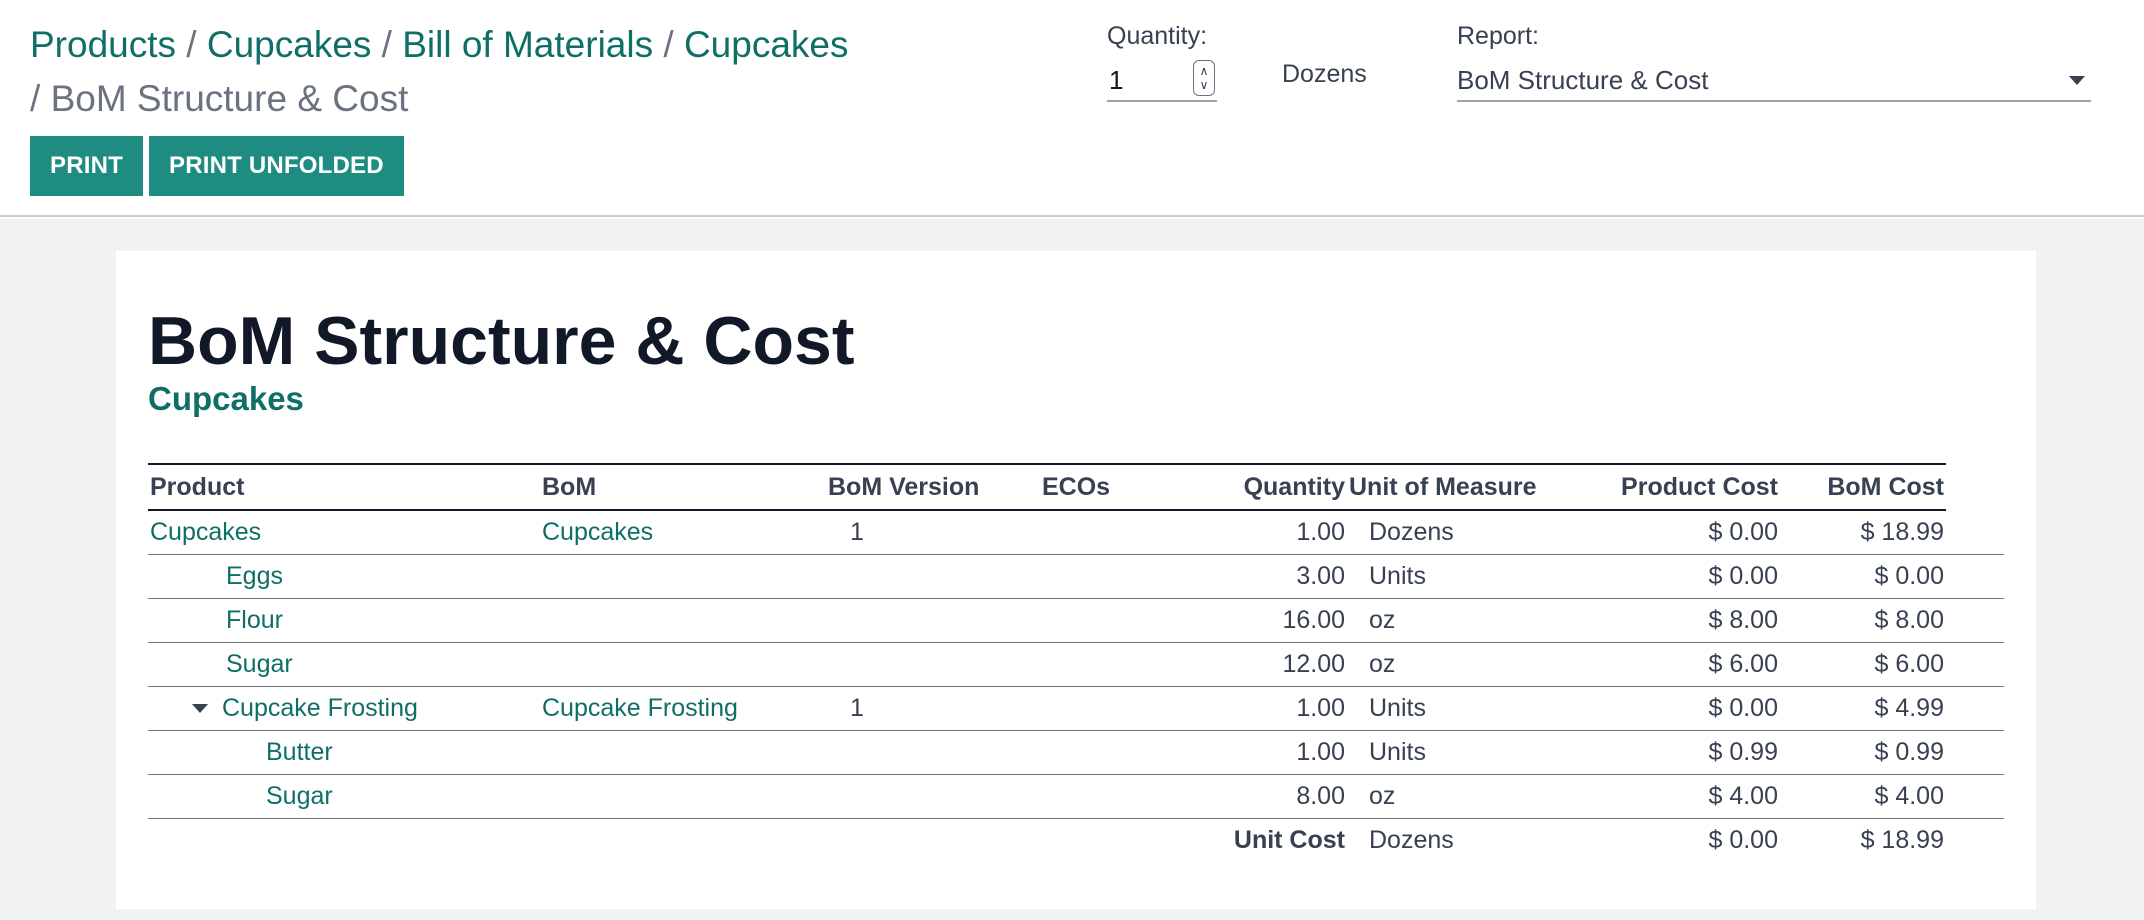  Describe the element at coordinates (1774, 81) in the screenshot. I see `report-select: BoM Structure & Cost` at that location.